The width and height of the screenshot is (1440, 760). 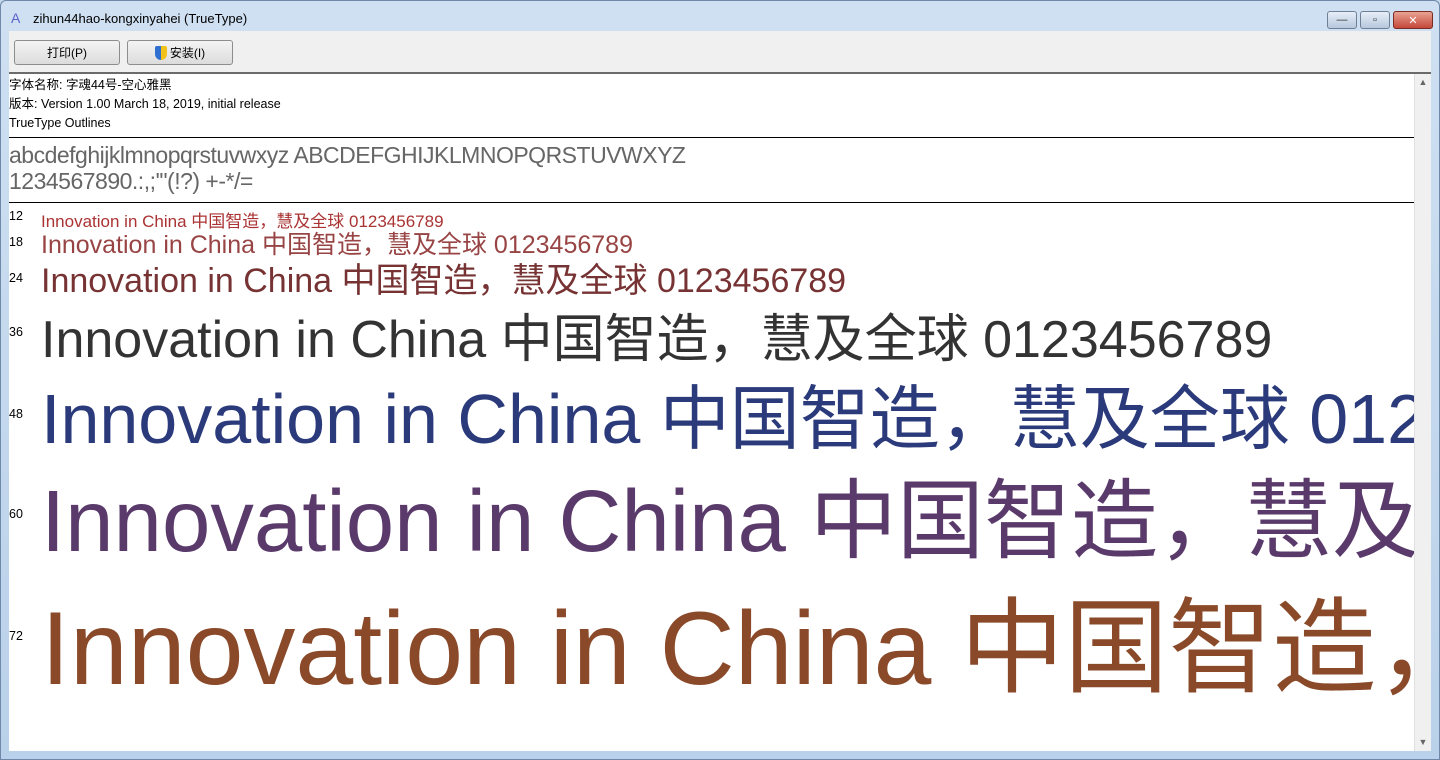 What do you see at coordinates (187, 53) in the screenshot?
I see `install-label: 安装(I)` at bounding box center [187, 53].